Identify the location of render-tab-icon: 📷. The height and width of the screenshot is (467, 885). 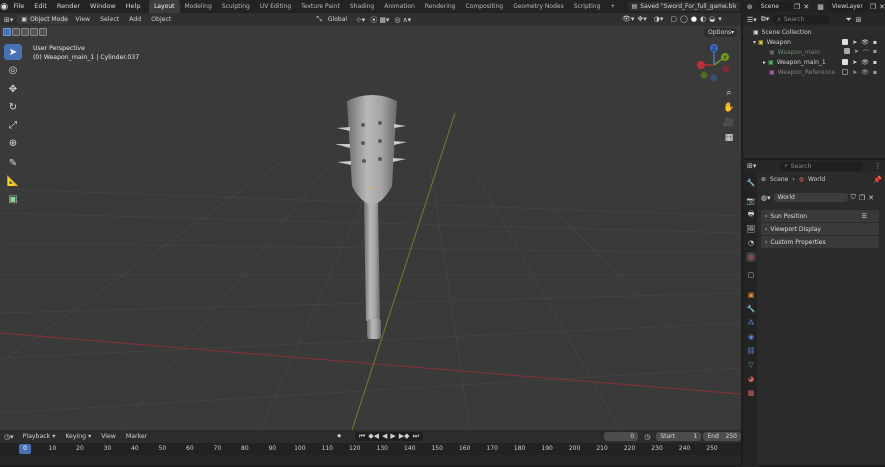
(751, 201).